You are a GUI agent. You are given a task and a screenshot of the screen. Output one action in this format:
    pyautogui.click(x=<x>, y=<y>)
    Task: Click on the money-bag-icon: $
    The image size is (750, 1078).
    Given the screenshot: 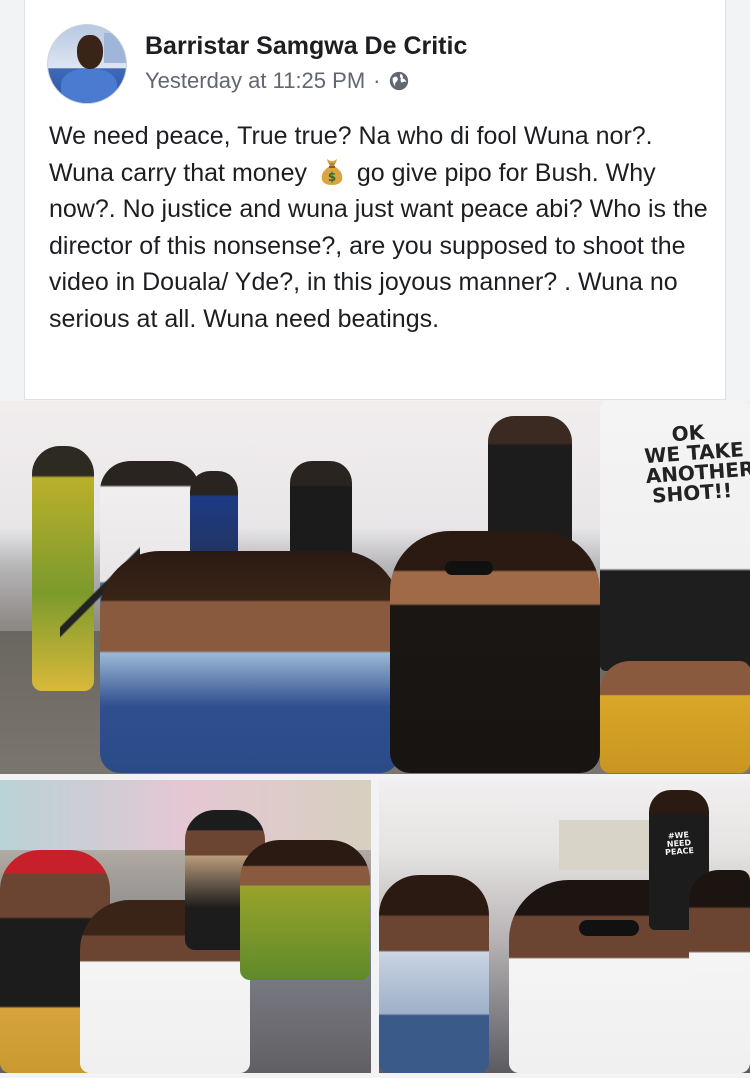 What is the action you would take?
    pyautogui.click(x=332, y=171)
    